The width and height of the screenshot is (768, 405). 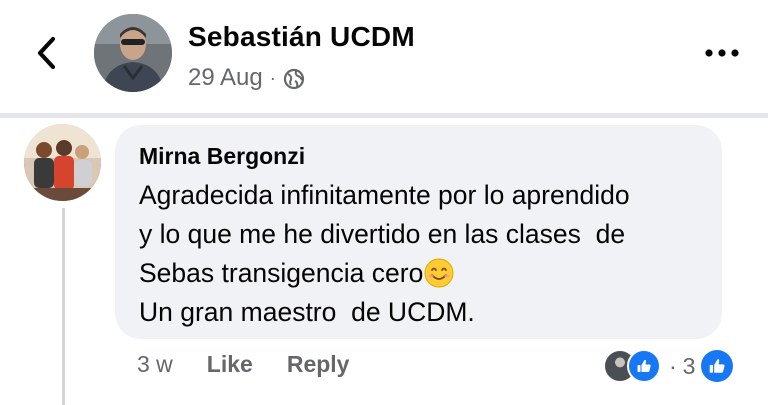 What do you see at coordinates (230, 364) in the screenshot?
I see `like-button: Like` at bounding box center [230, 364].